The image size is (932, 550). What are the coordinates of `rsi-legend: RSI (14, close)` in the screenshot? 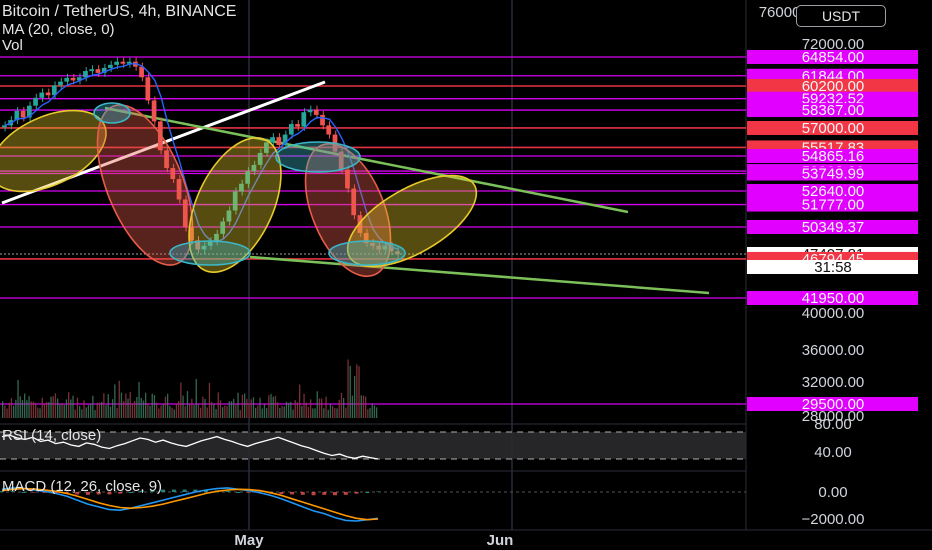 It's located at (51, 435).